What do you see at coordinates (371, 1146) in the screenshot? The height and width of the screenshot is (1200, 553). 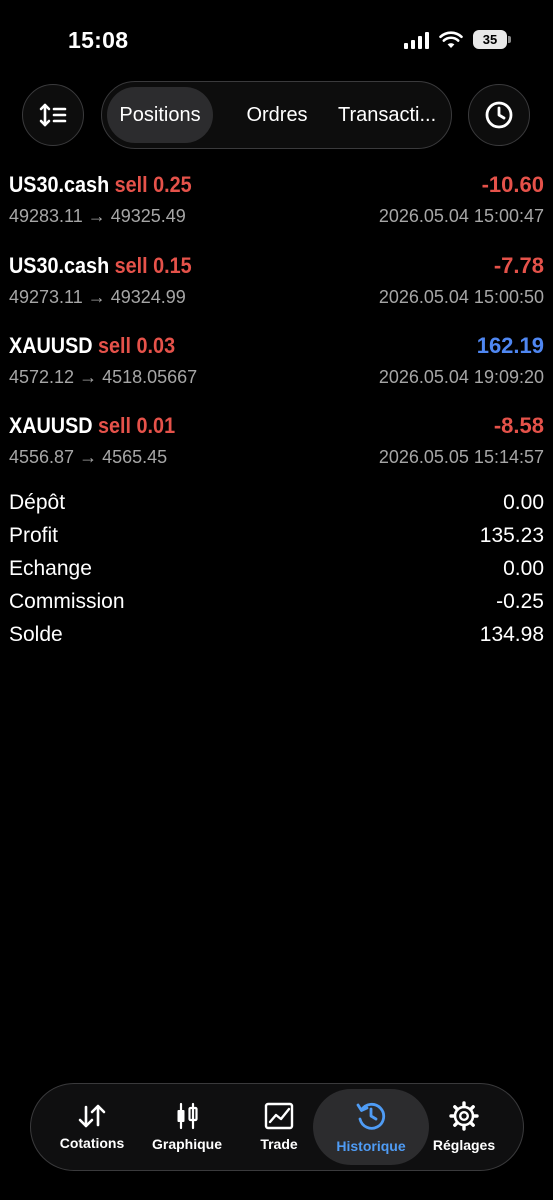 I see `tab-label: Historique` at bounding box center [371, 1146].